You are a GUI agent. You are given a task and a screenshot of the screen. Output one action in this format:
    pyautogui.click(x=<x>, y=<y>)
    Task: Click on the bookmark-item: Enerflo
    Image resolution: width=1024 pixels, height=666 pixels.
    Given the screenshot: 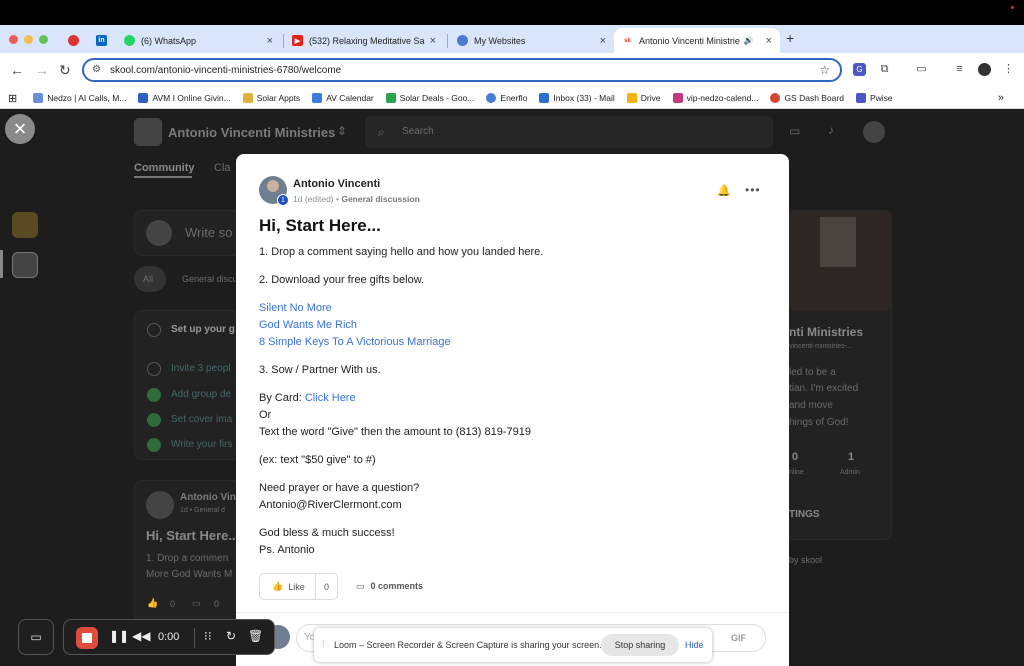 What is the action you would take?
    pyautogui.click(x=506, y=98)
    